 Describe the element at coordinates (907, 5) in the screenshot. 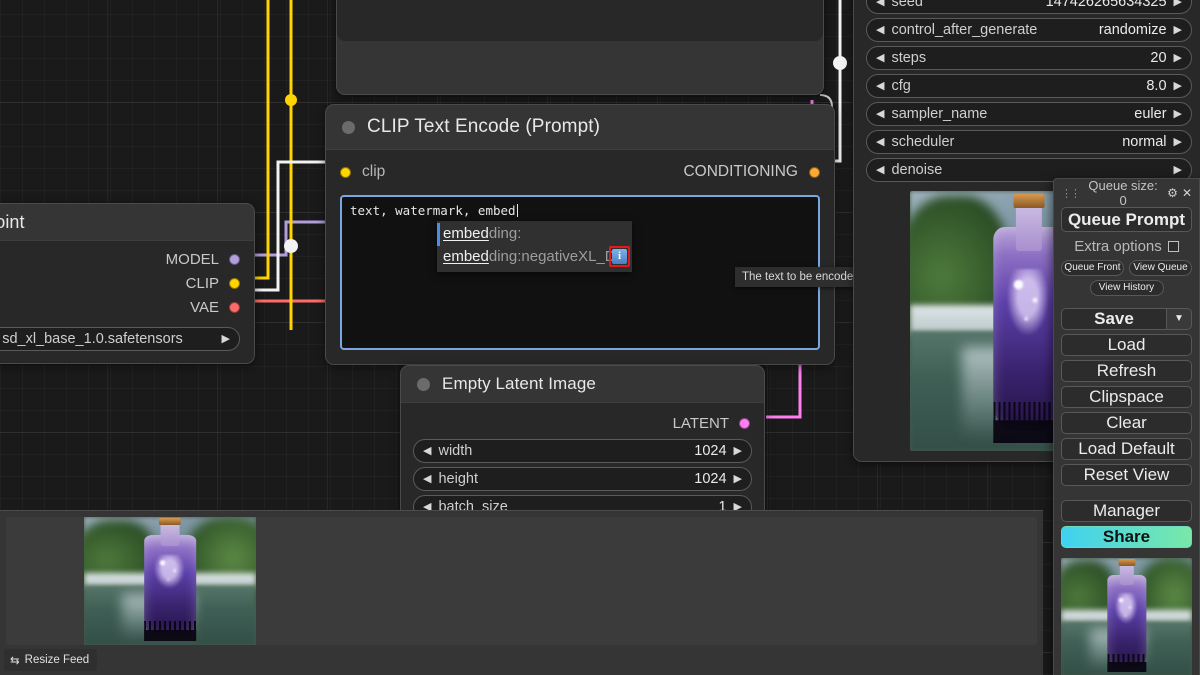

I see `widget-seed-label: seed` at that location.